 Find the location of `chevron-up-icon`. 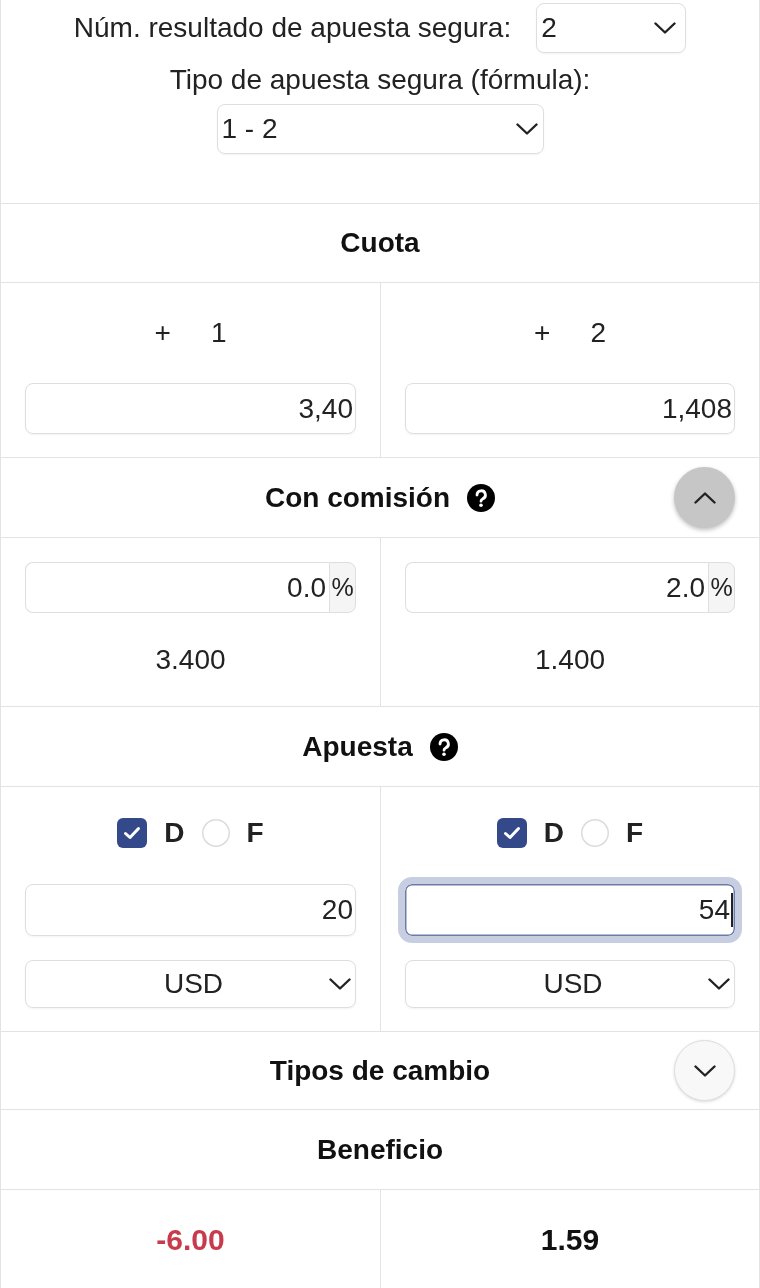

chevron-up-icon is located at coordinates (704, 497).